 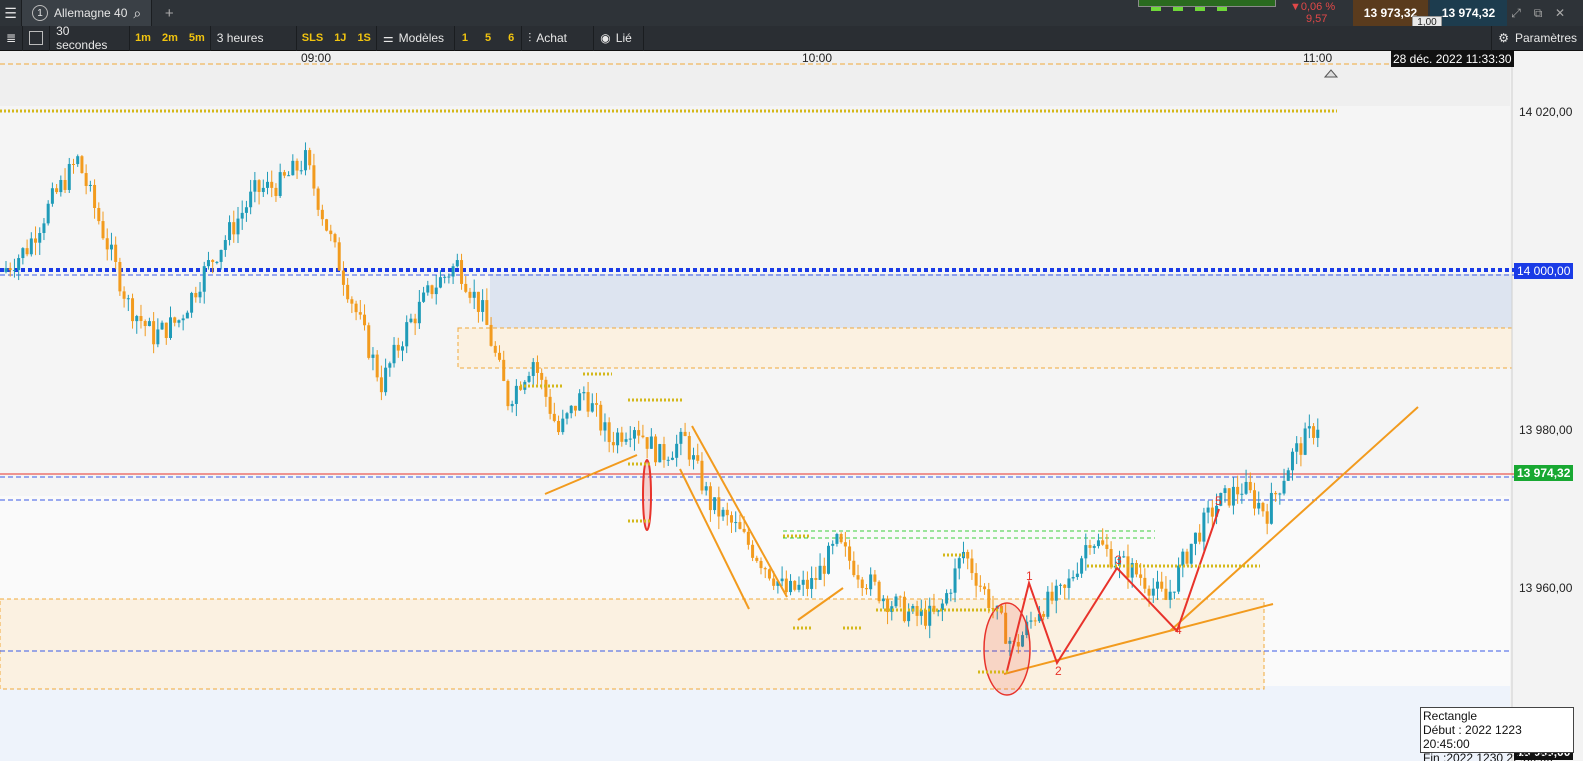 I want to click on time-label-0900: 09:00, so click(x=316, y=58).